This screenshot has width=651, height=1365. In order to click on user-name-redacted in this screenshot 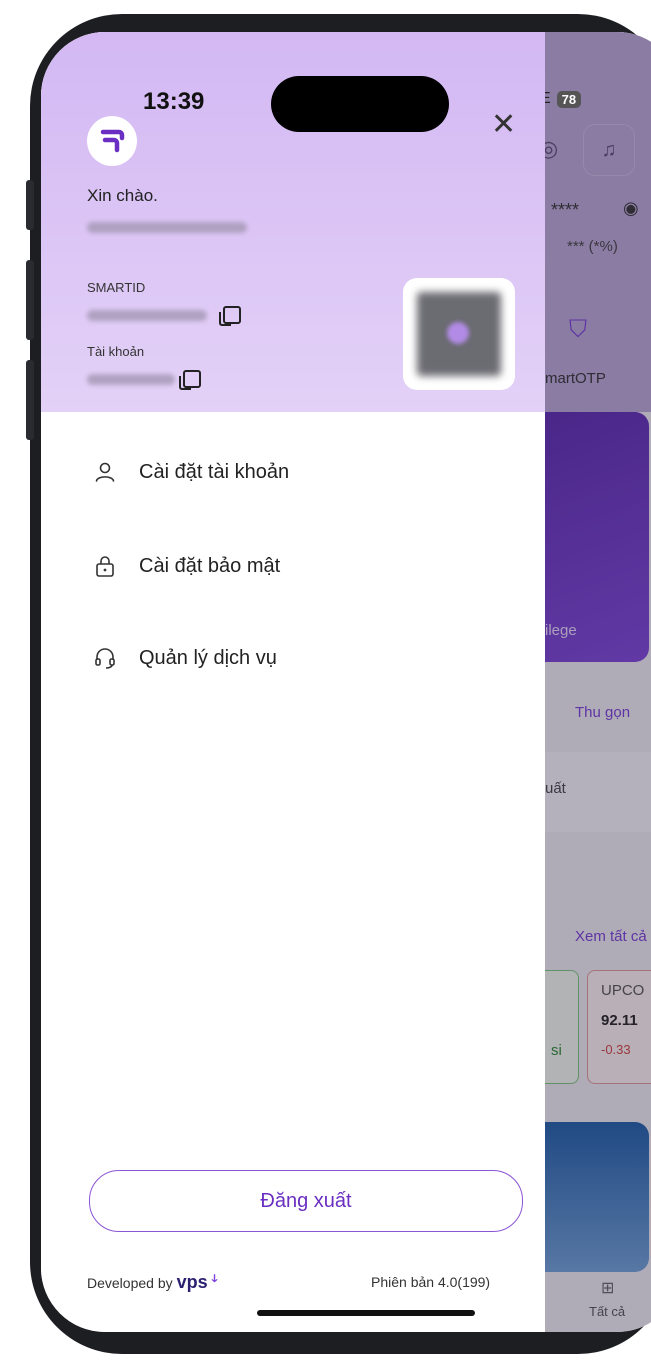, I will do `click(167, 227)`.